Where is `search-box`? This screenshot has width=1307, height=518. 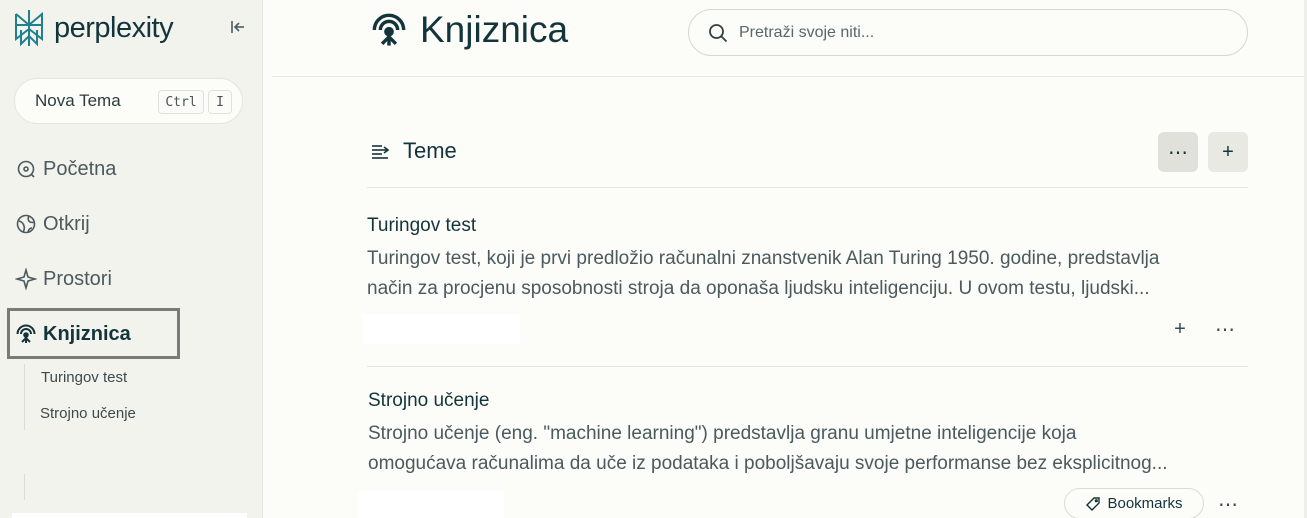
search-box is located at coordinates (968, 32).